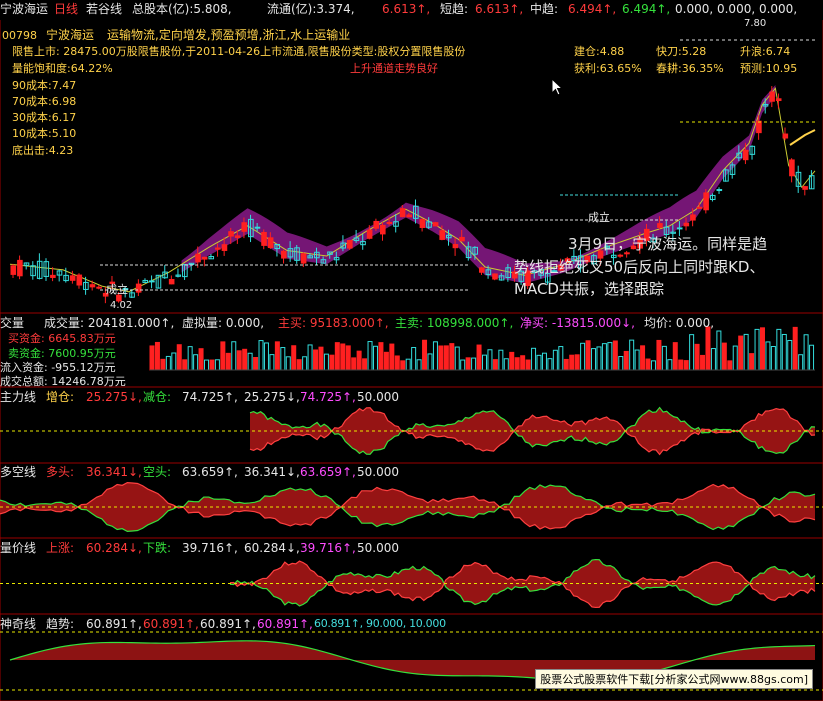 The height and width of the screenshot is (701, 823). What do you see at coordinates (589, 289) in the screenshot?
I see `annotation-line-3: MACD共振，选择跟踪` at bounding box center [589, 289].